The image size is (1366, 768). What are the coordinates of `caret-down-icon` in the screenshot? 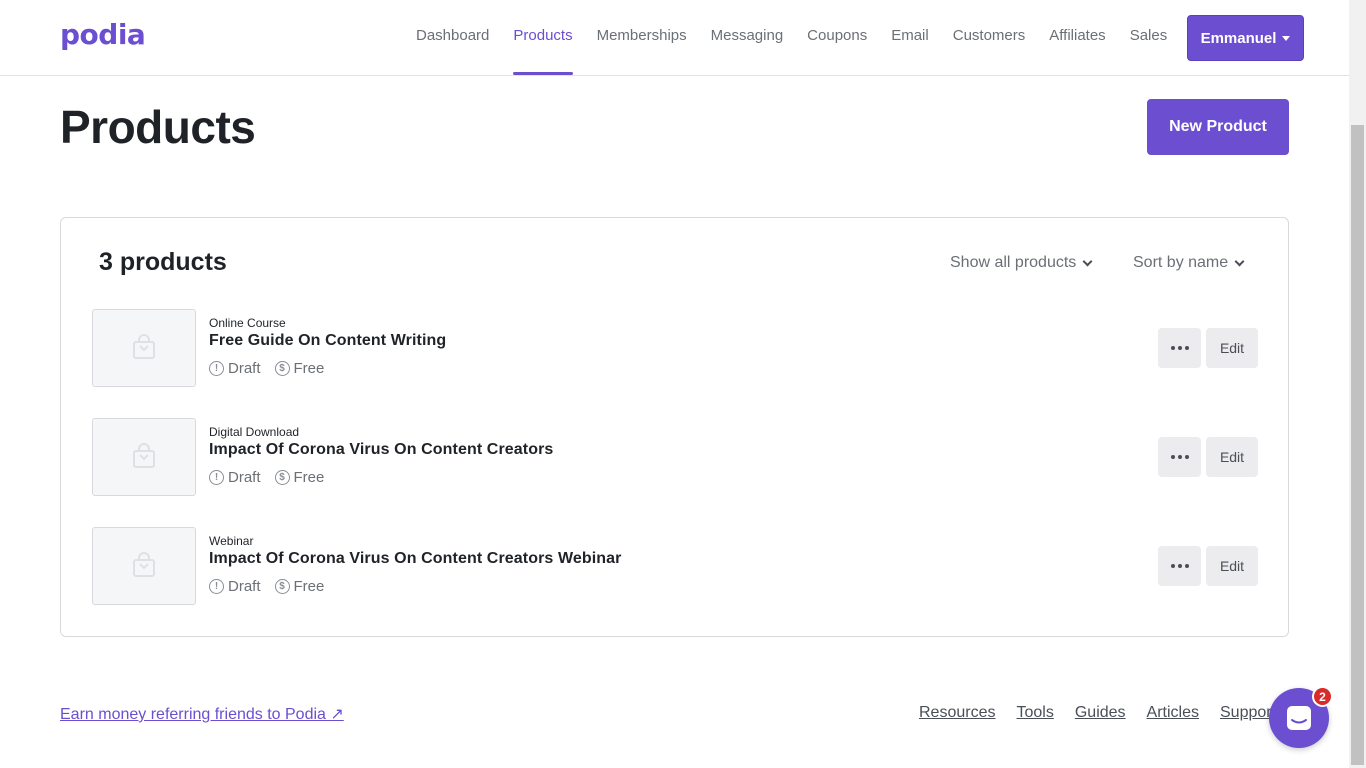 It's located at (1286, 38).